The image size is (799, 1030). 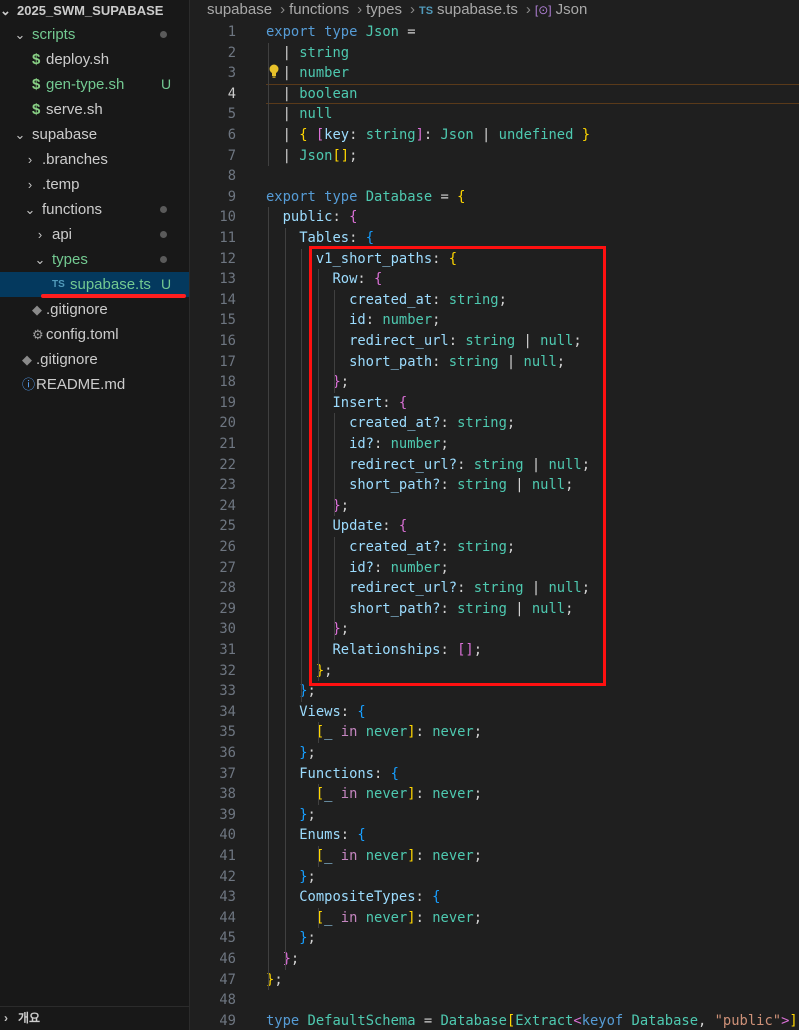 I want to click on code-line: 37 Functions: {, so click(x=494, y=774).